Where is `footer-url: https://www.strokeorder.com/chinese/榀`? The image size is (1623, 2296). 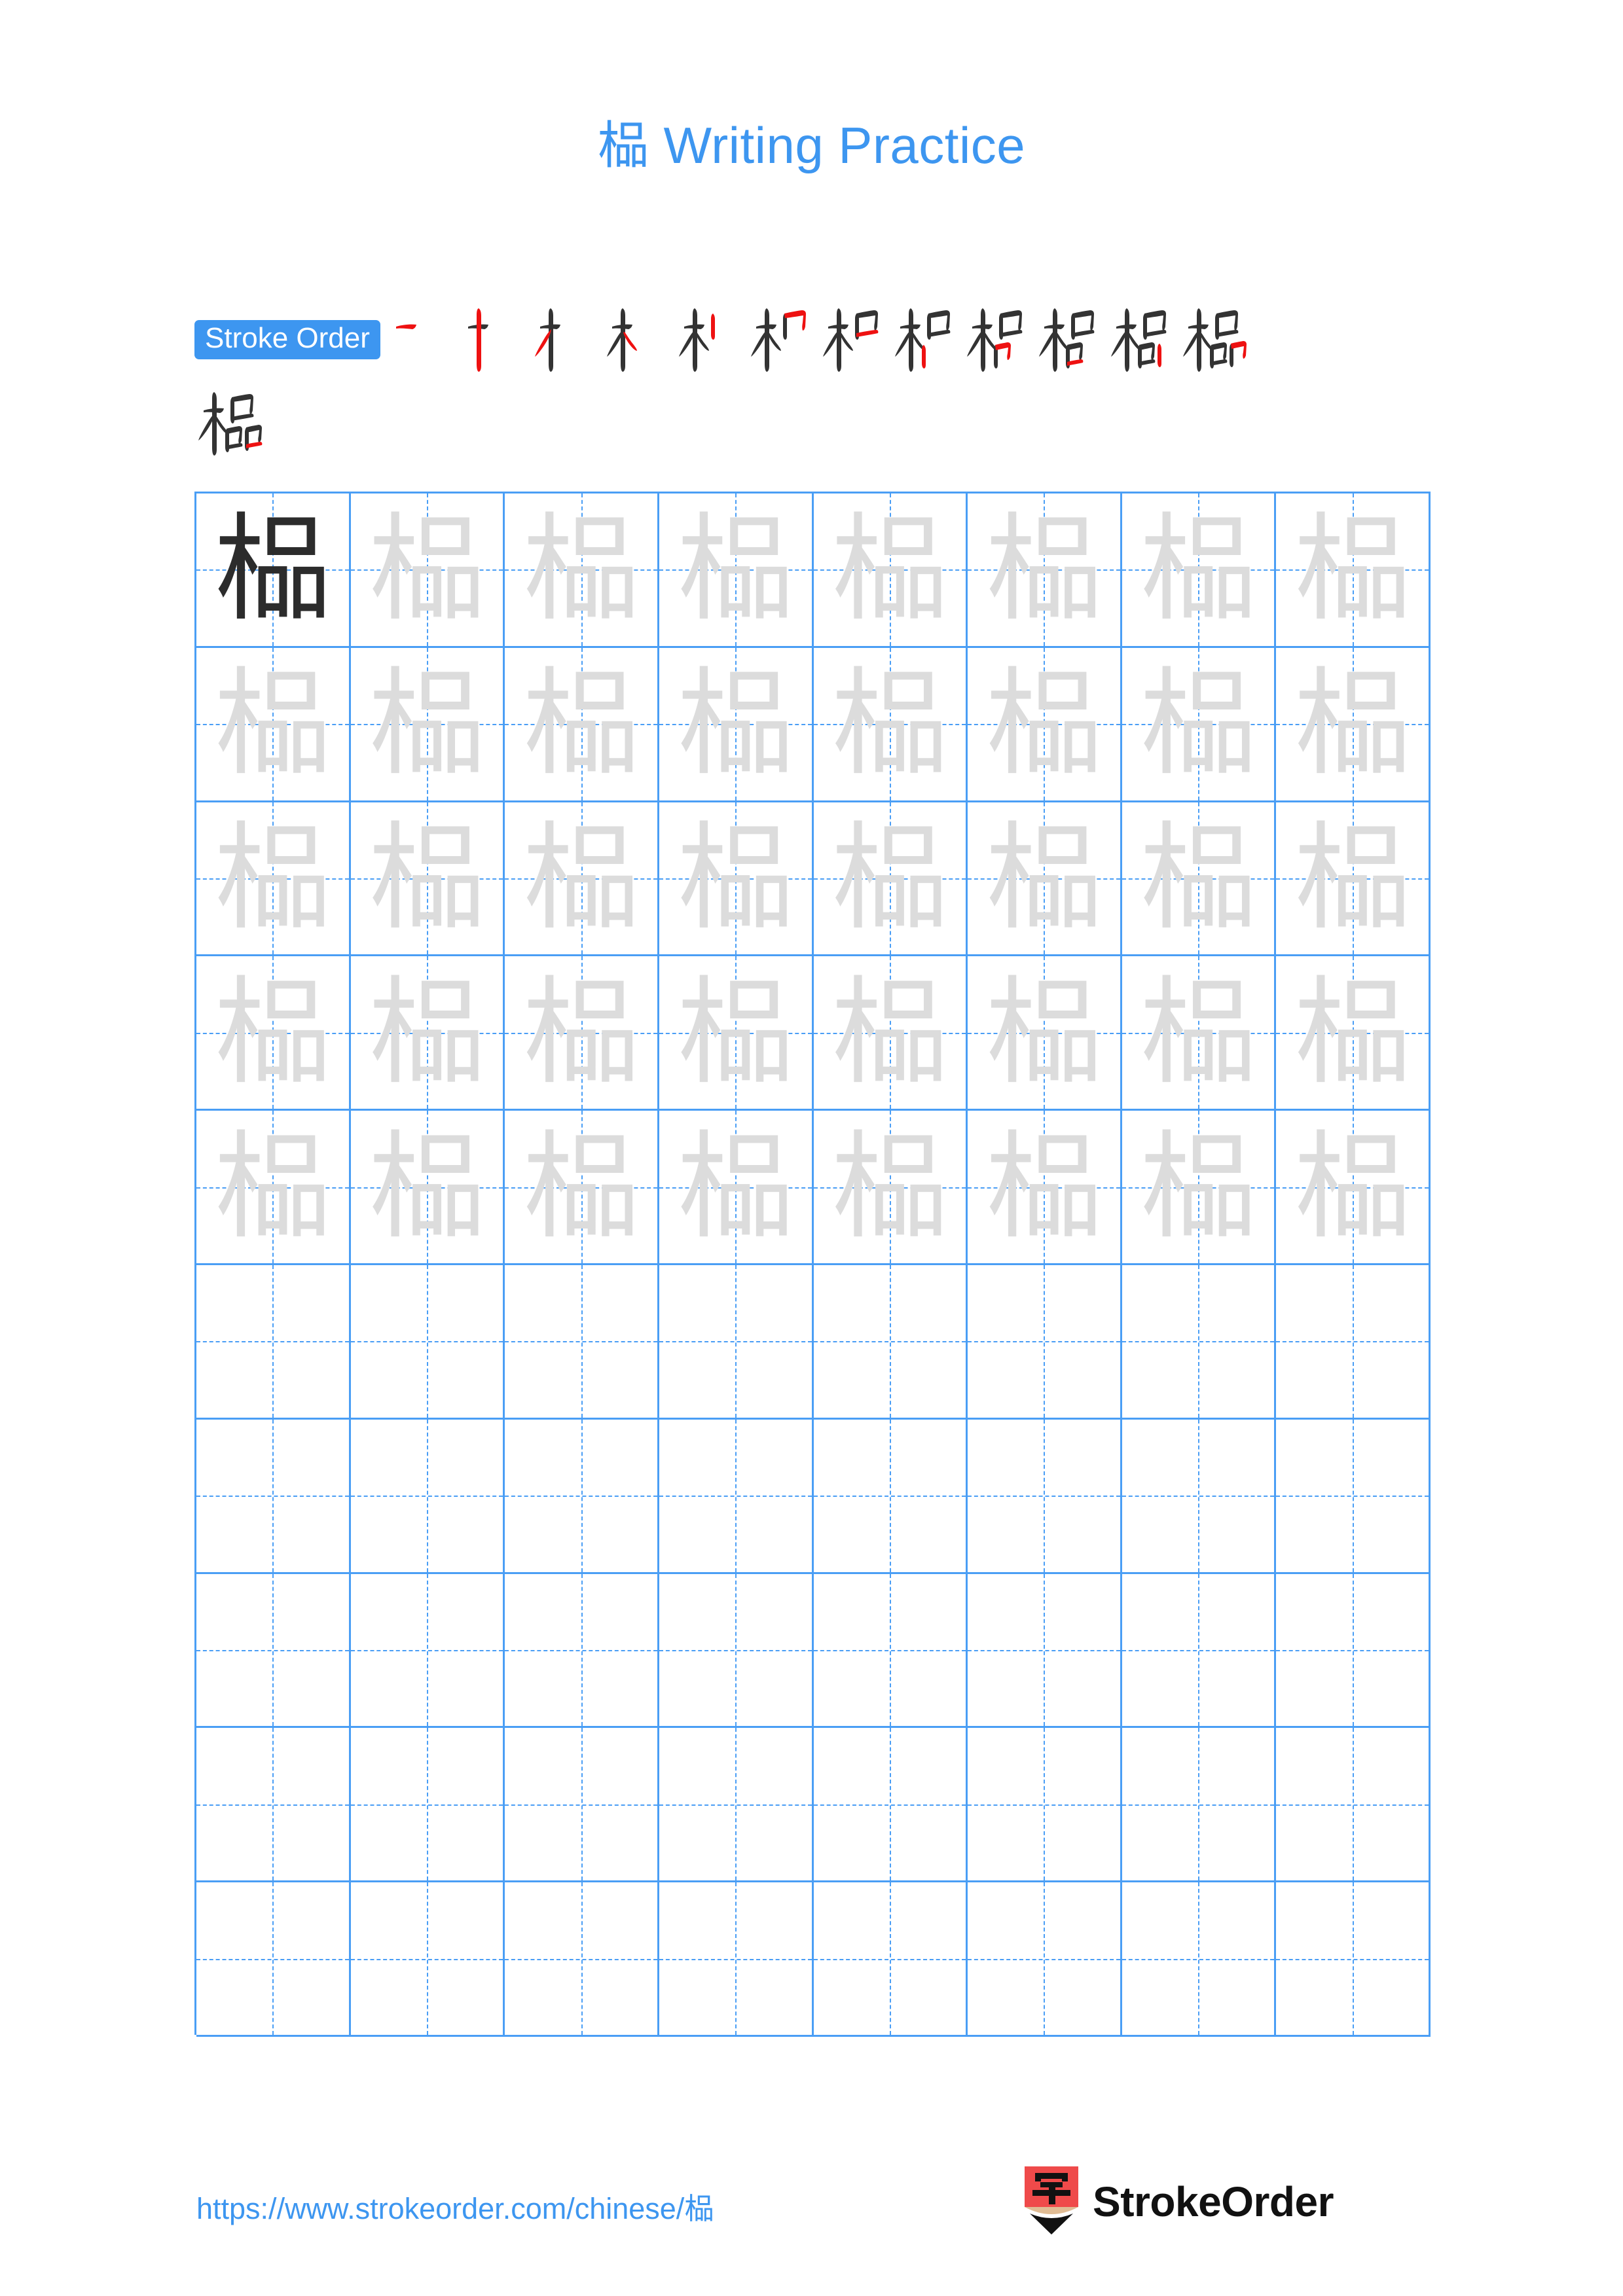
footer-url: https://www.strokeorder.com/chinese/榀 is located at coordinates (455, 2206).